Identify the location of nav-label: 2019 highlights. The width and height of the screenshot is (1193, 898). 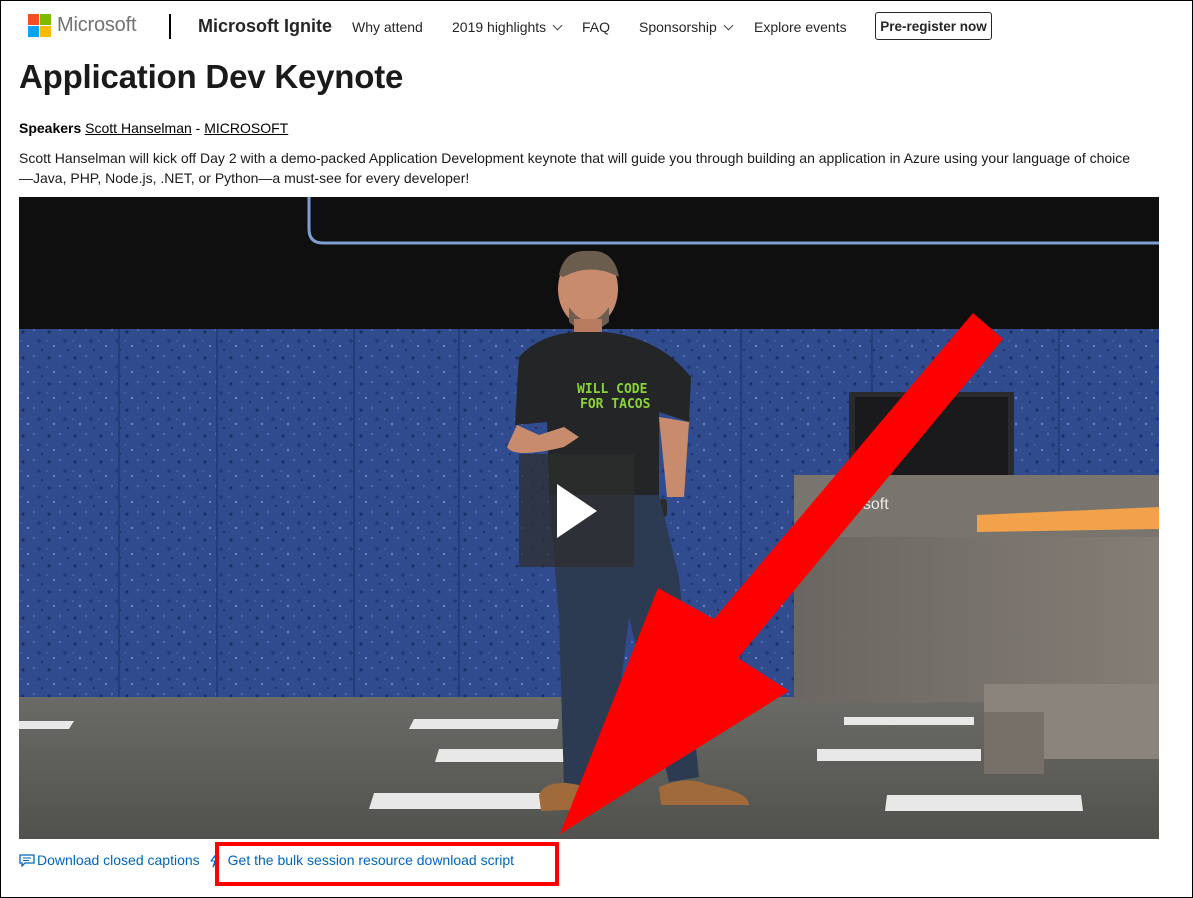
(499, 27).